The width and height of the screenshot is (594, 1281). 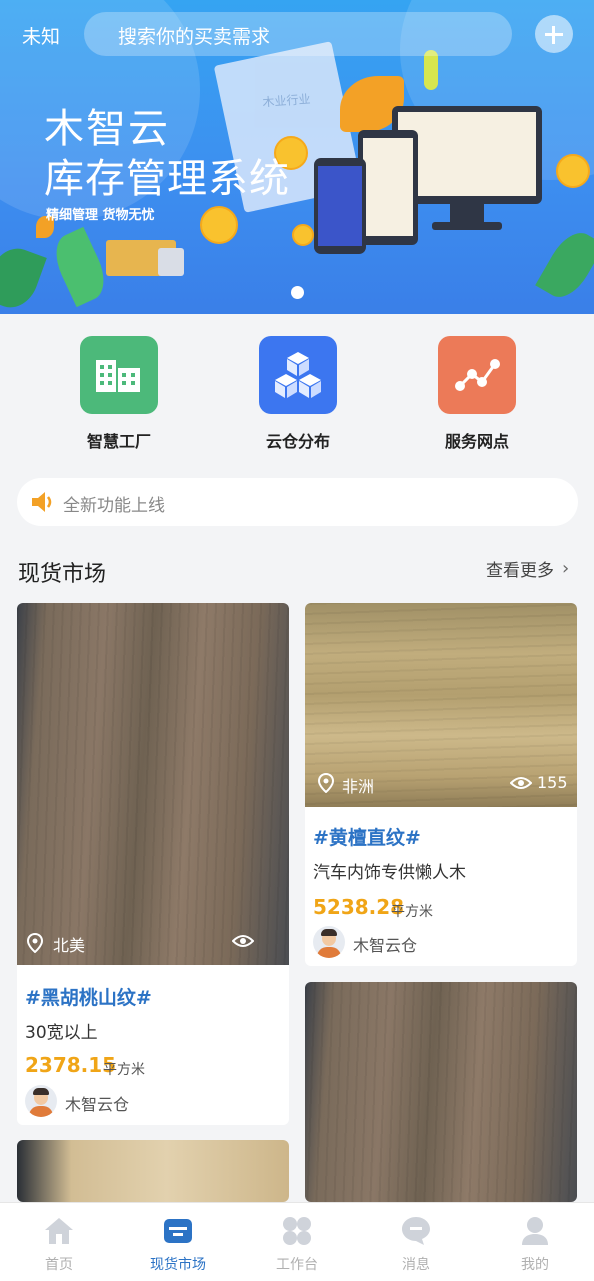 I want to click on product-tag: #黑胡桃山纹#, so click(x=88, y=998).